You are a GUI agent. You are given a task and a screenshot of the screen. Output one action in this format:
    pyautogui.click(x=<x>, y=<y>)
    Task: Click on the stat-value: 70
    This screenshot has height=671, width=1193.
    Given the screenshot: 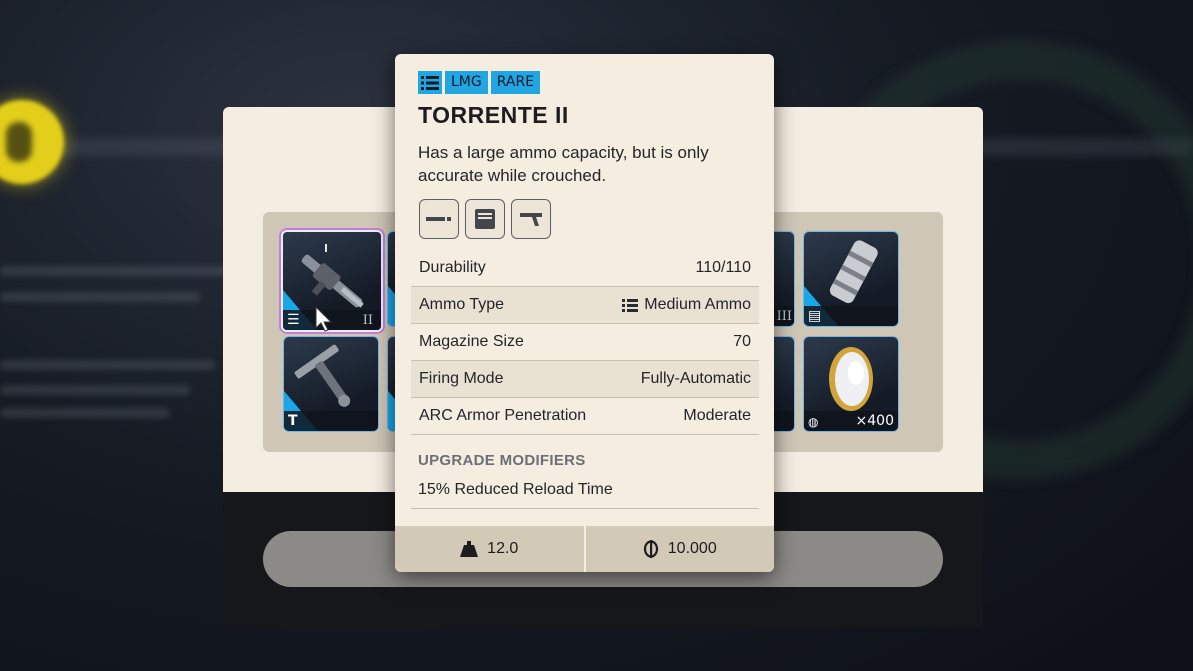 What is the action you would take?
    pyautogui.click(x=742, y=341)
    